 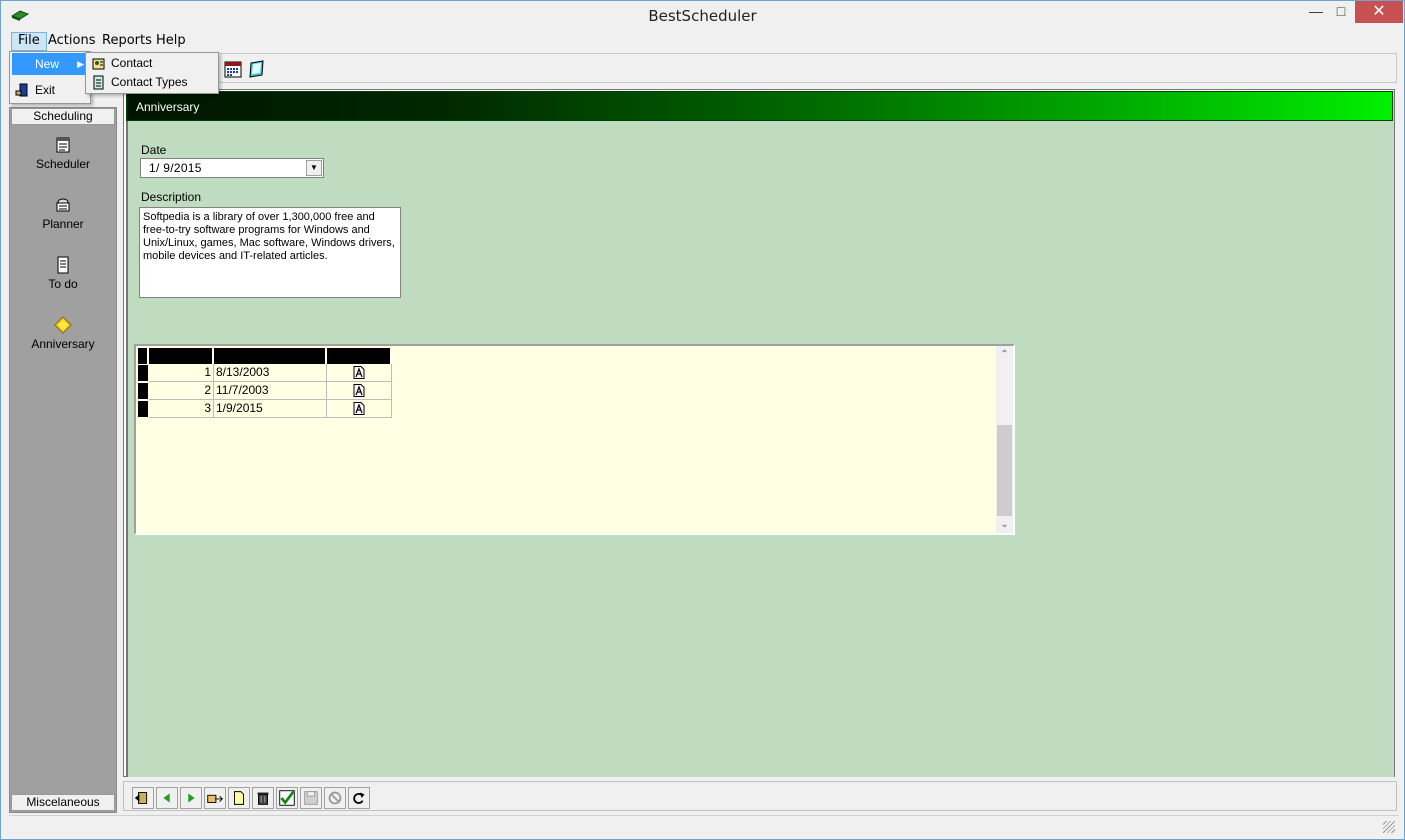 What do you see at coordinates (1004, 470) in the screenshot?
I see `scroll-thumb` at bounding box center [1004, 470].